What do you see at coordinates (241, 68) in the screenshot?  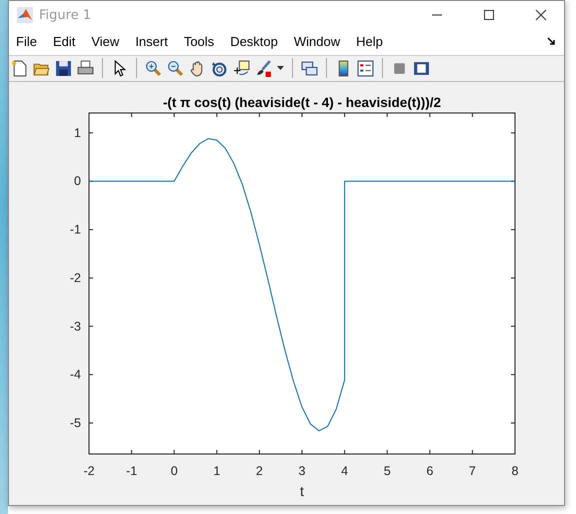 I see `data-cursor-icon` at bounding box center [241, 68].